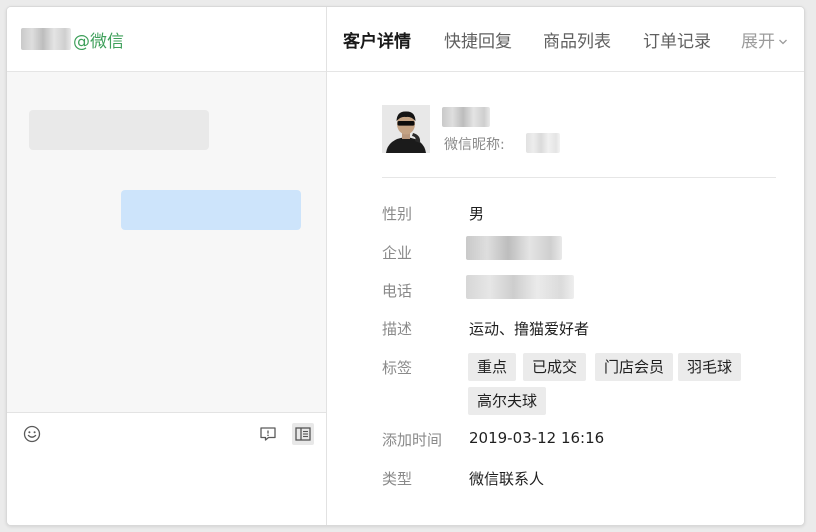  Describe the element at coordinates (397, 479) in the screenshot. I see `type-label: 类型` at that location.